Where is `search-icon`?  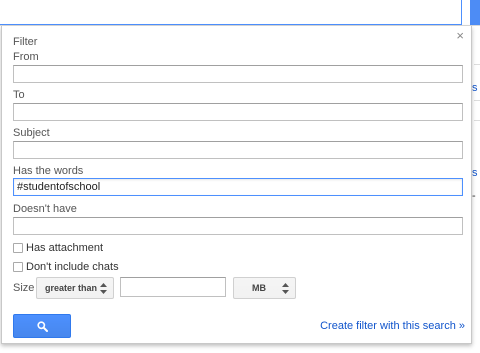 search-icon is located at coordinates (42, 326).